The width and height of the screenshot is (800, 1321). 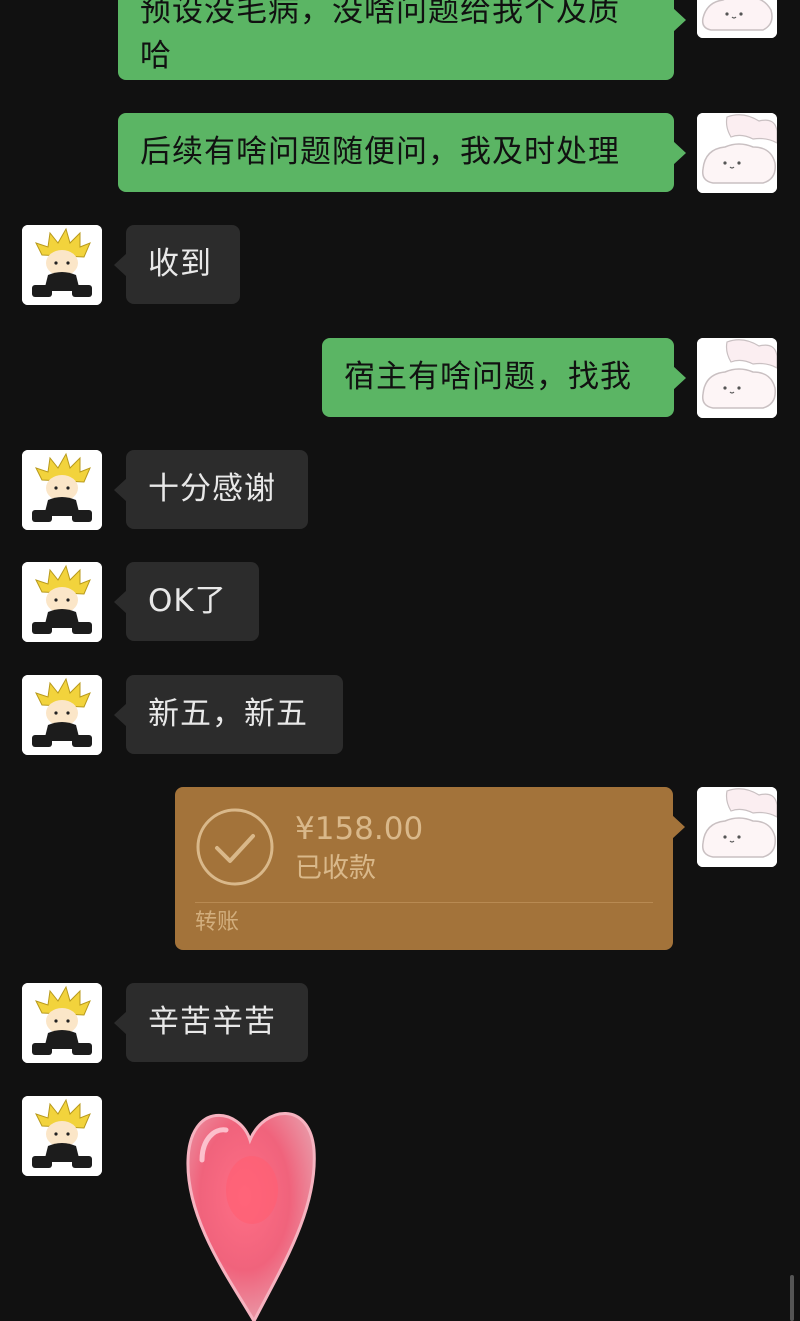 What do you see at coordinates (156, 56) in the screenshot?
I see `message-text-line: 哈` at bounding box center [156, 56].